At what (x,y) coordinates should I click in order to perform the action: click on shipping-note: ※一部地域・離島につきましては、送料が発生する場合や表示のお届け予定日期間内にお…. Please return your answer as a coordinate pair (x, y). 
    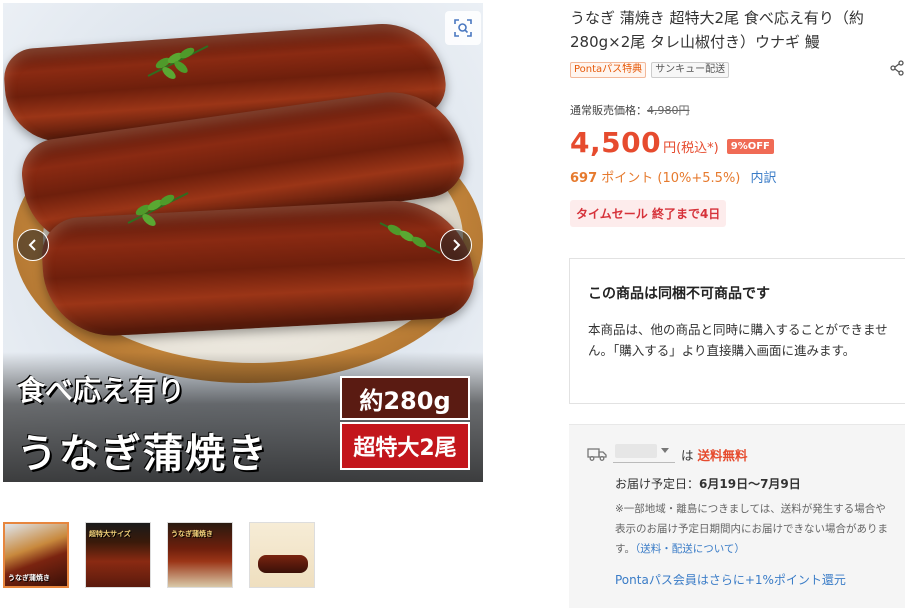
    Looking at the image, I should click on (755, 529).